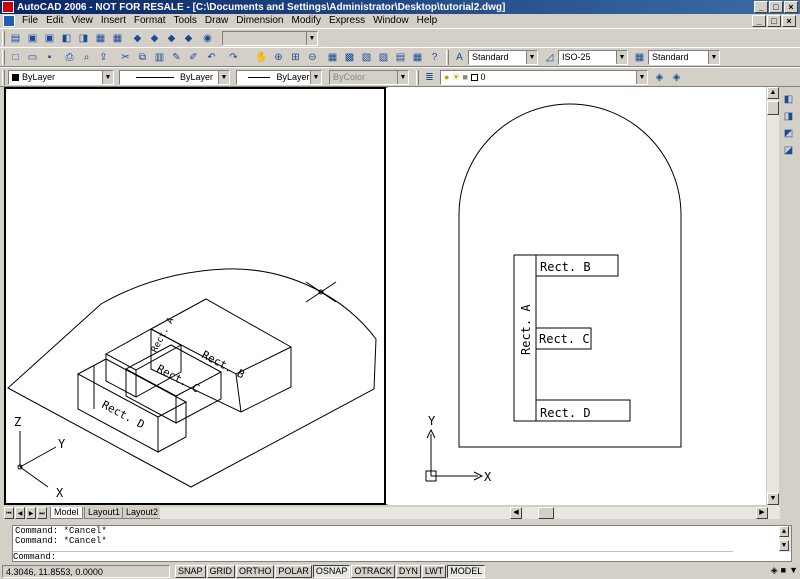 The width and height of the screenshot is (800, 579). I want to click on zoom-window-icon: ⊞, so click(295, 57).